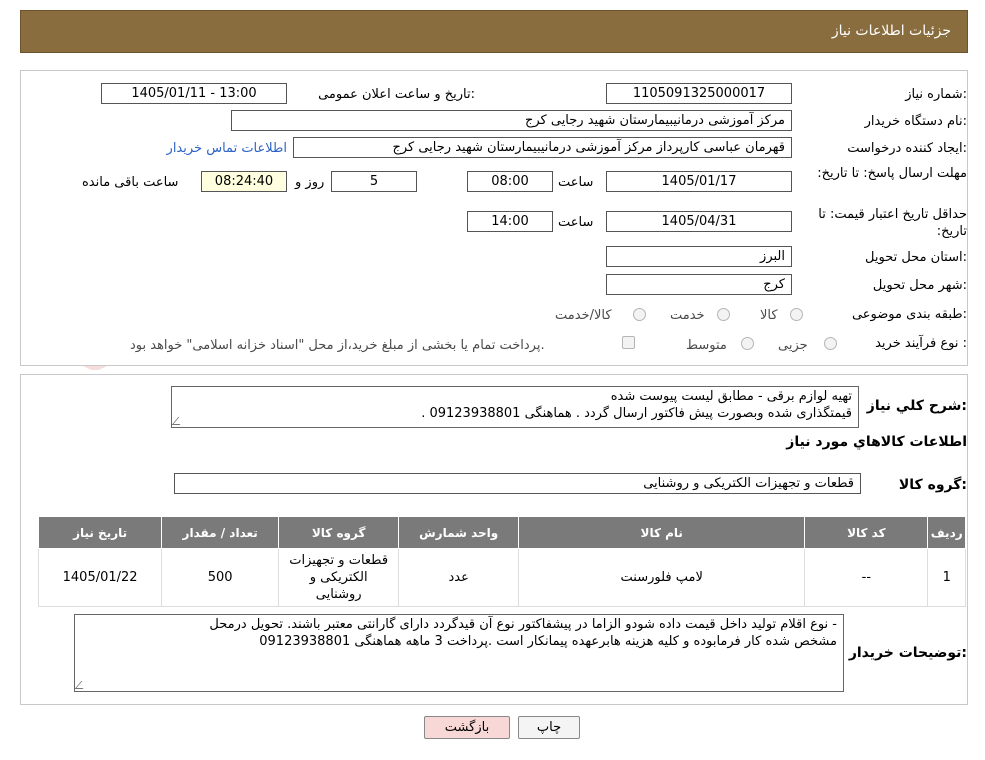  What do you see at coordinates (396, 94) in the screenshot?
I see `announce-label: تاریخ و ساعت اعلان عمومی:` at bounding box center [396, 94].